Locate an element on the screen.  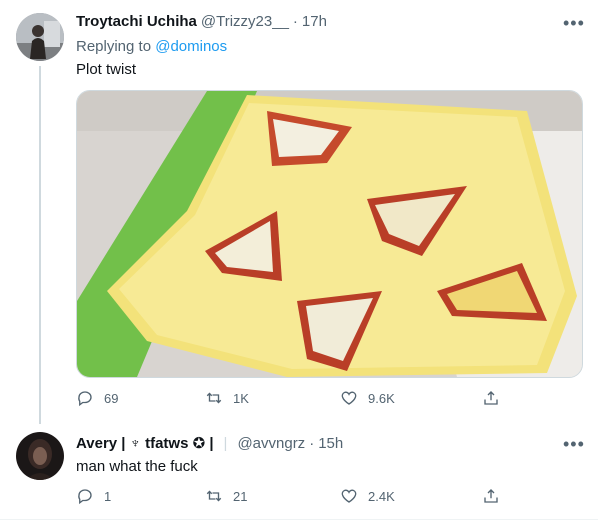
reply-time: 15h is located at coordinates (330, 443).